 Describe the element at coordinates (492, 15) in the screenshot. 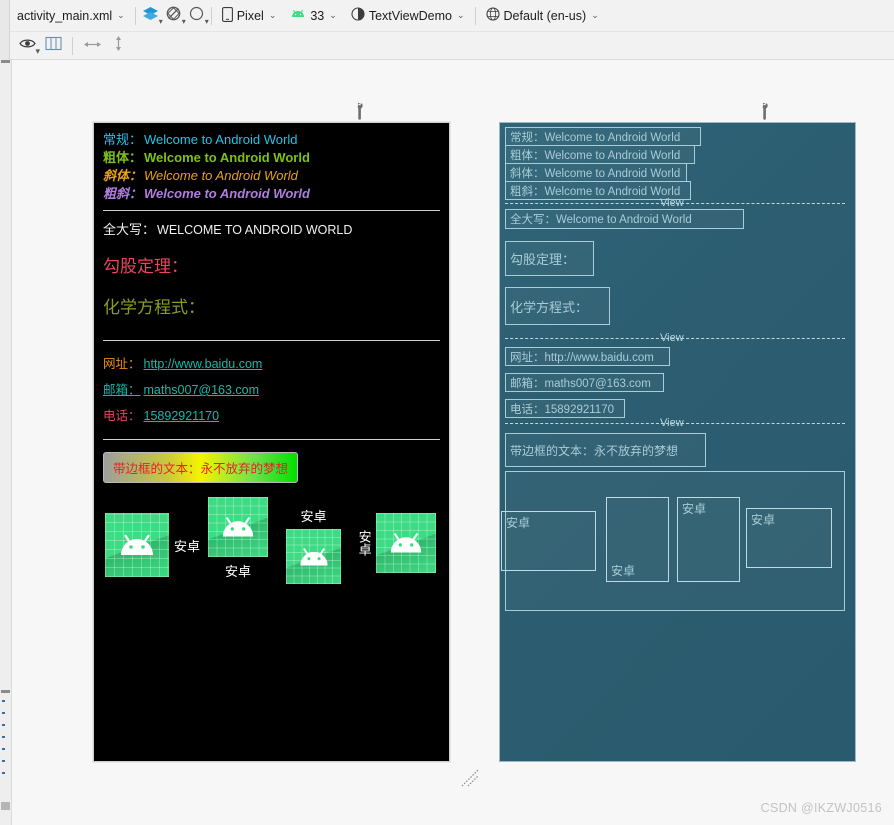

I see `globe-icon` at that location.